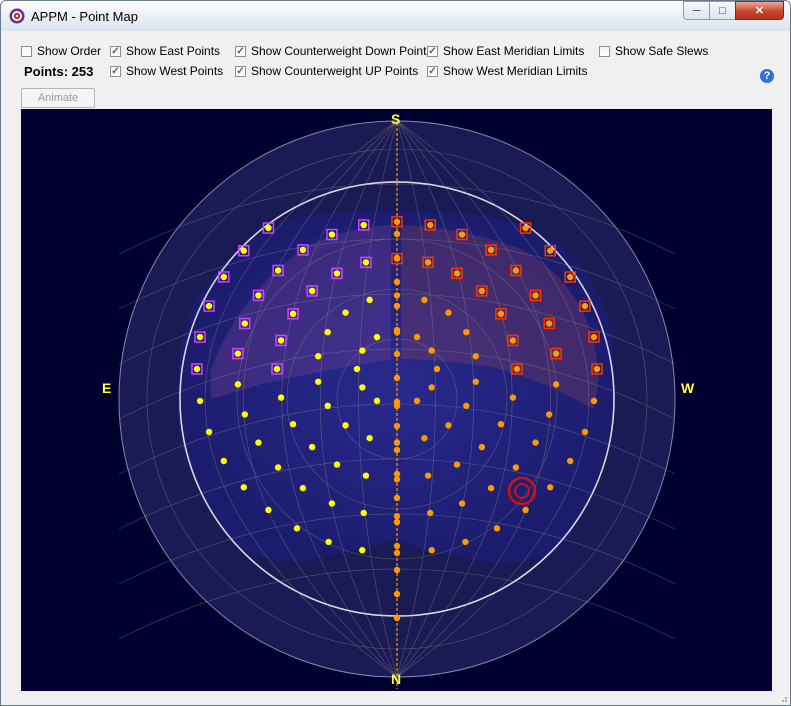  Describe the element at coordinates (26, 51) in the screenshot. I see `checkbox-box` at that location.